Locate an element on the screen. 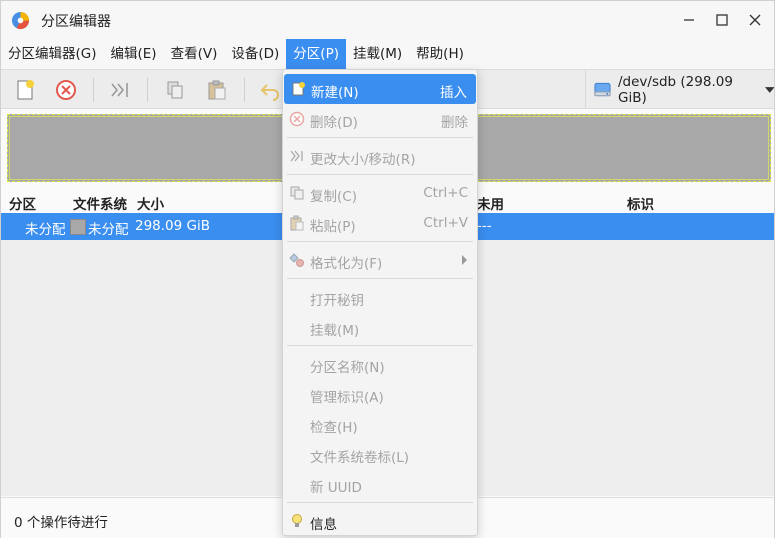  column-header-flags: 标识 is located at coordinates (640, 203).